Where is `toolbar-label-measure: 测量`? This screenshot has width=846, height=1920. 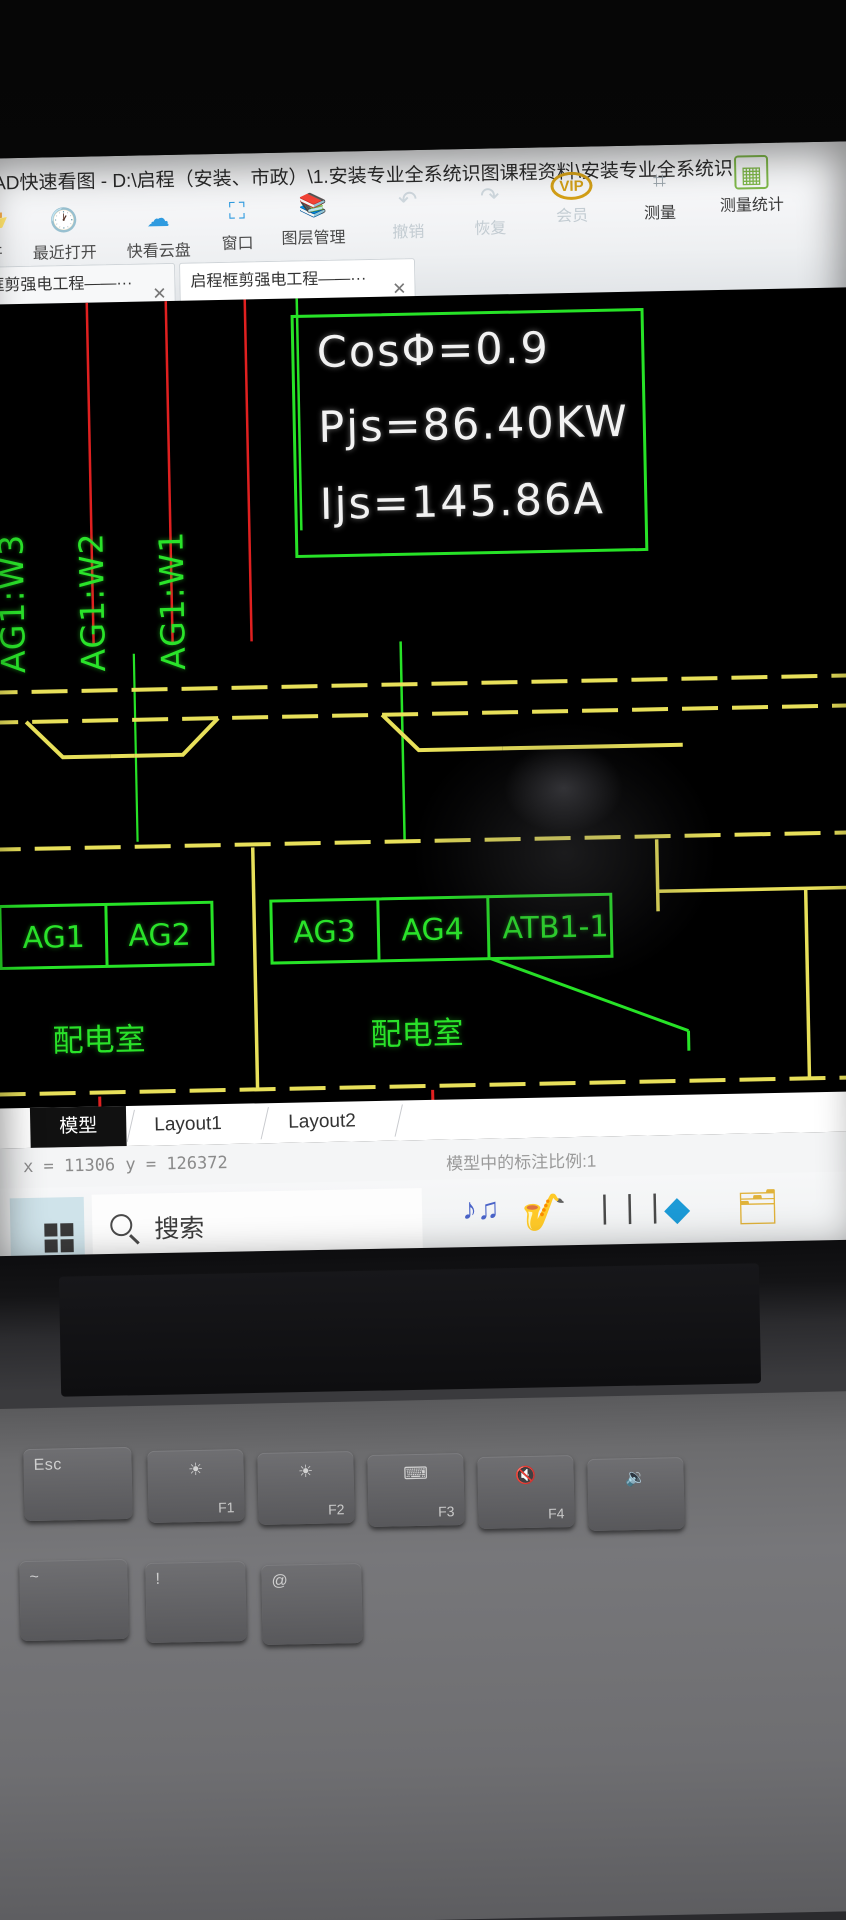 toolbar-label-measure: 测量 is located at coordinates (660, 213).